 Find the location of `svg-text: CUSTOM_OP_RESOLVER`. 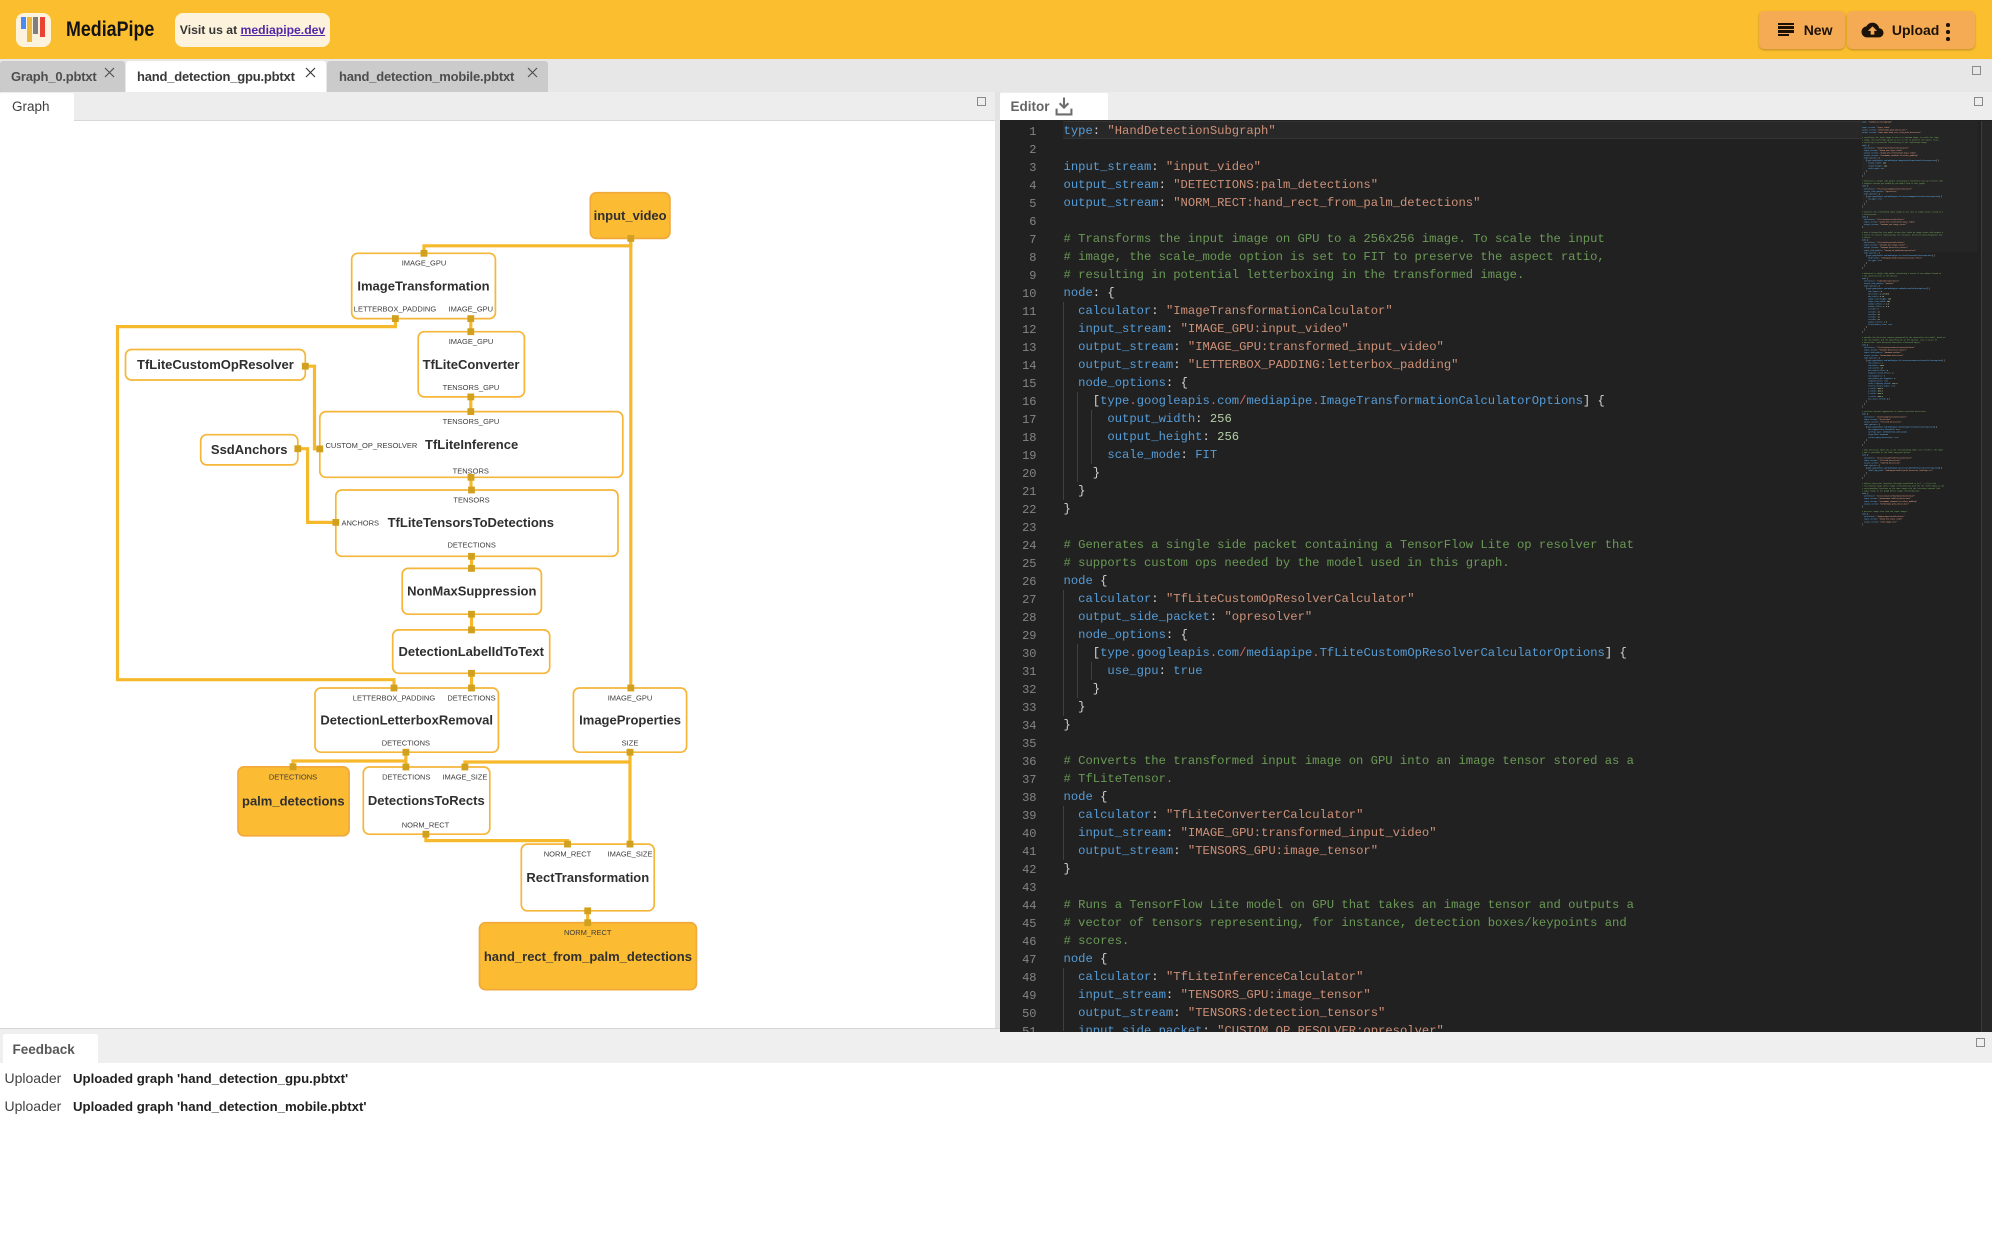

svg-text: CUSTOM_OP_RESOLVER is located at coordinates (372, 445).